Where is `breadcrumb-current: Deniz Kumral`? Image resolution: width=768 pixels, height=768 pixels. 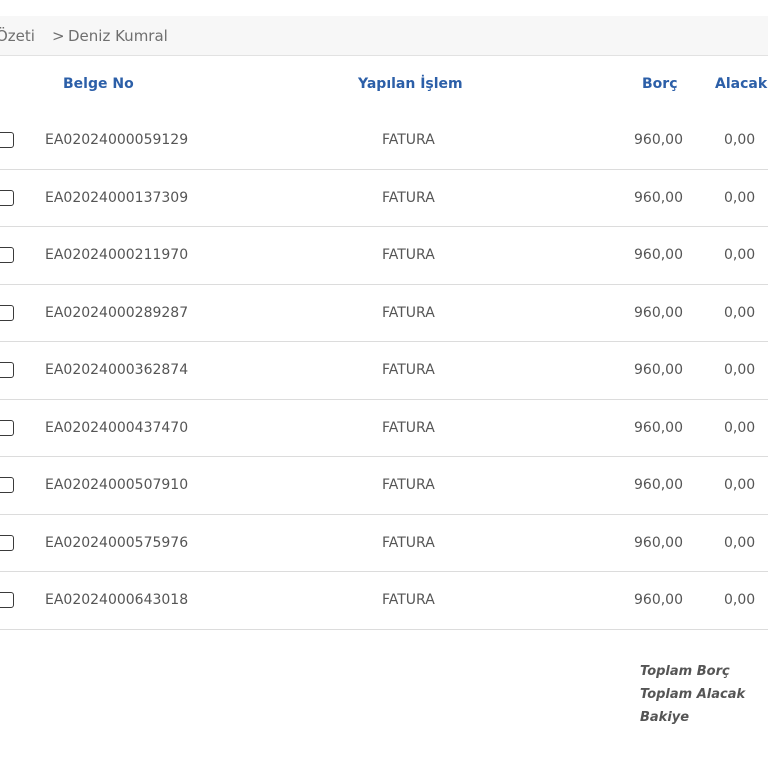 breadcrumb-current: Deniz Kumral is located at coordinates (118, 36).